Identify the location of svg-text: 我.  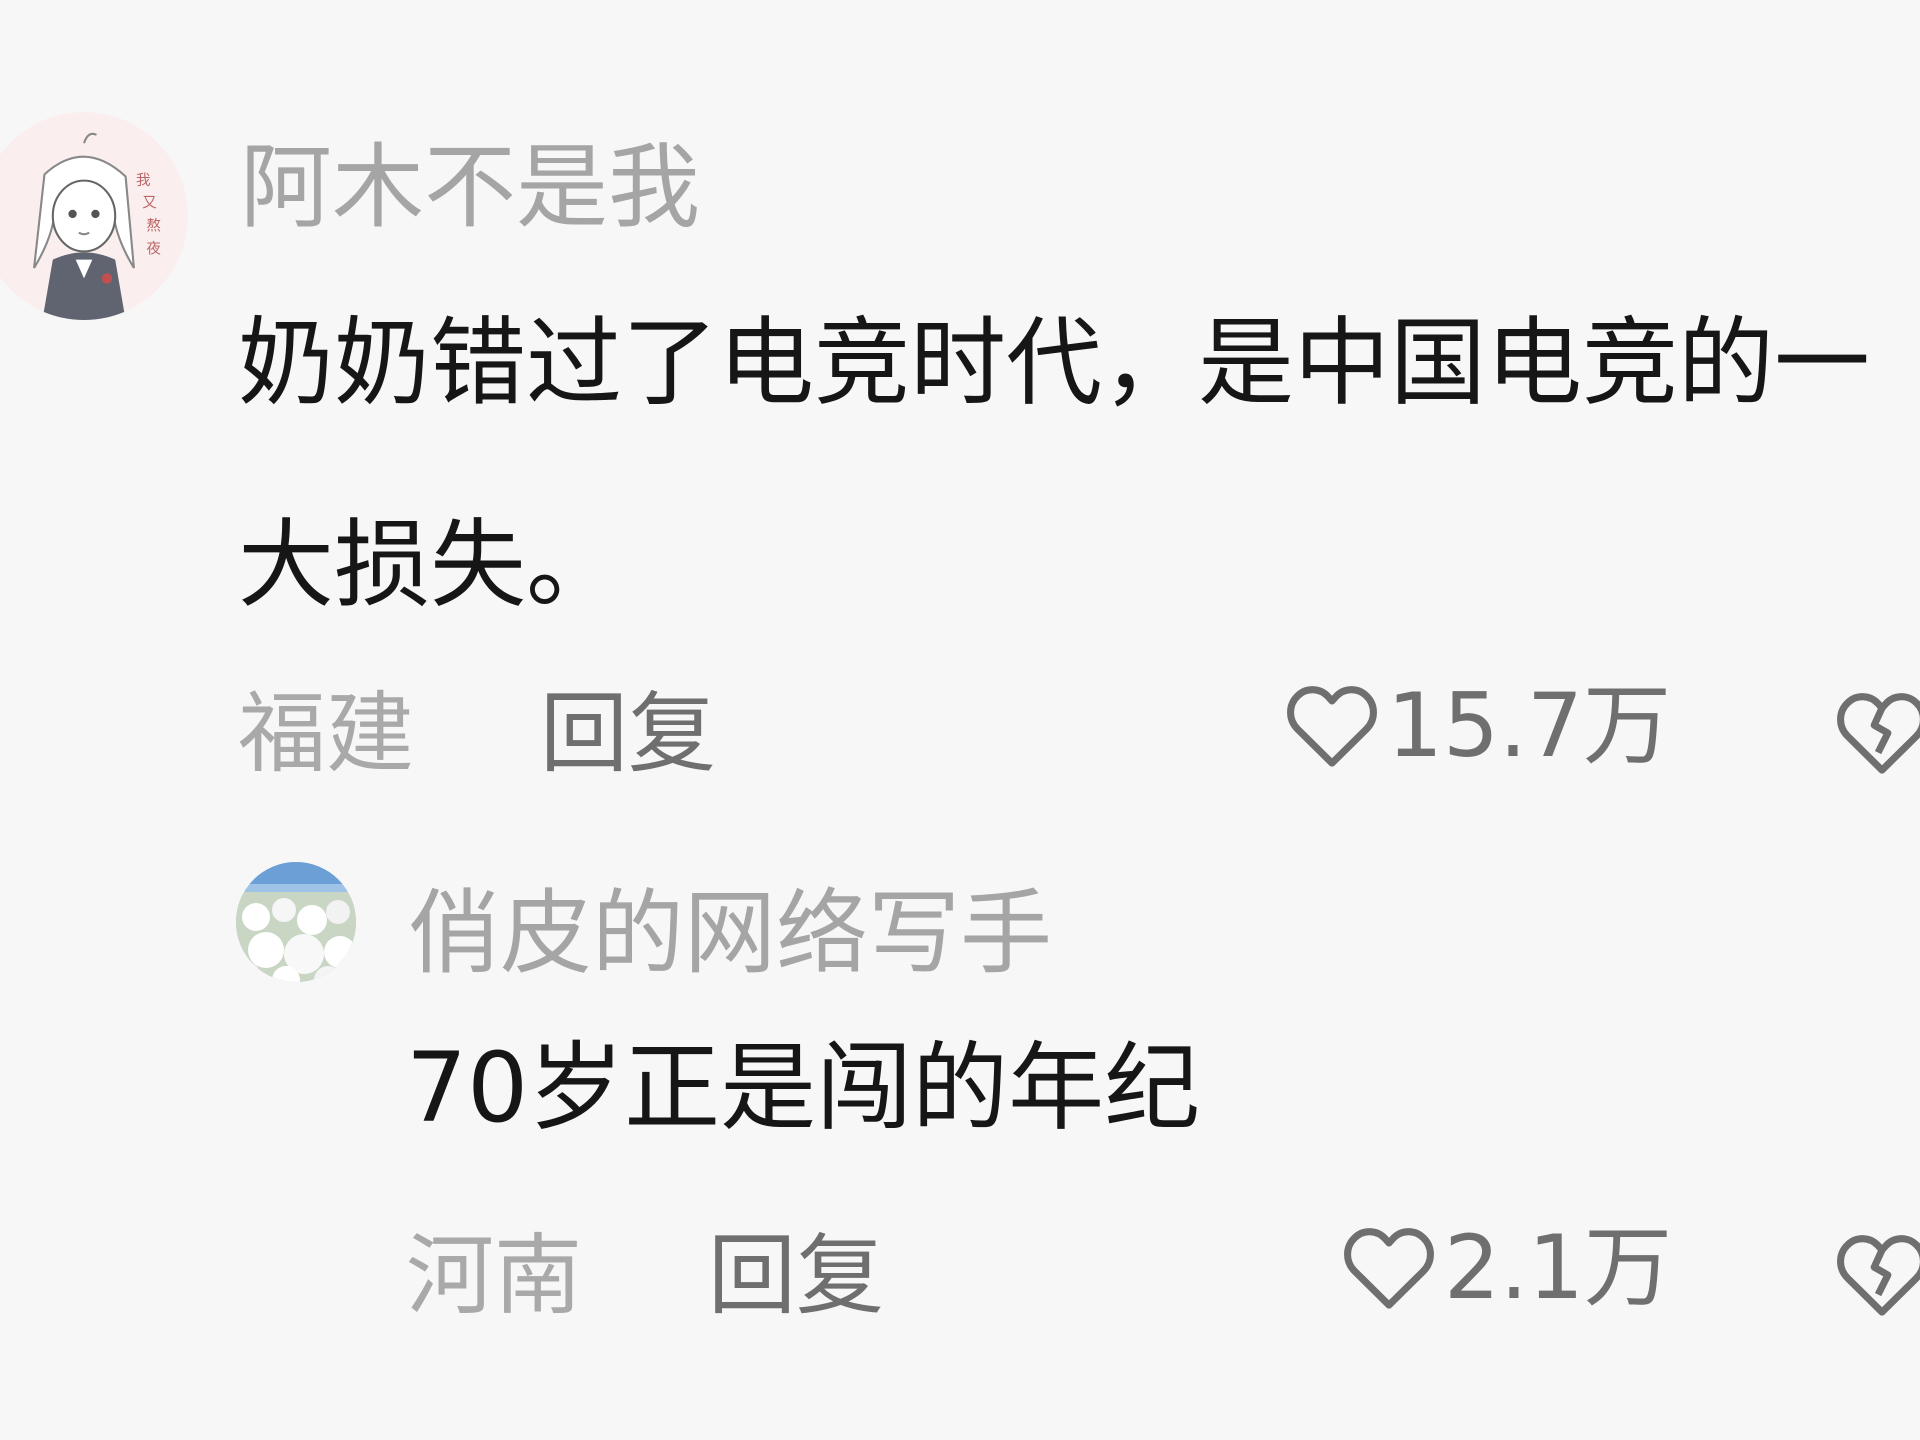
(143, 180).